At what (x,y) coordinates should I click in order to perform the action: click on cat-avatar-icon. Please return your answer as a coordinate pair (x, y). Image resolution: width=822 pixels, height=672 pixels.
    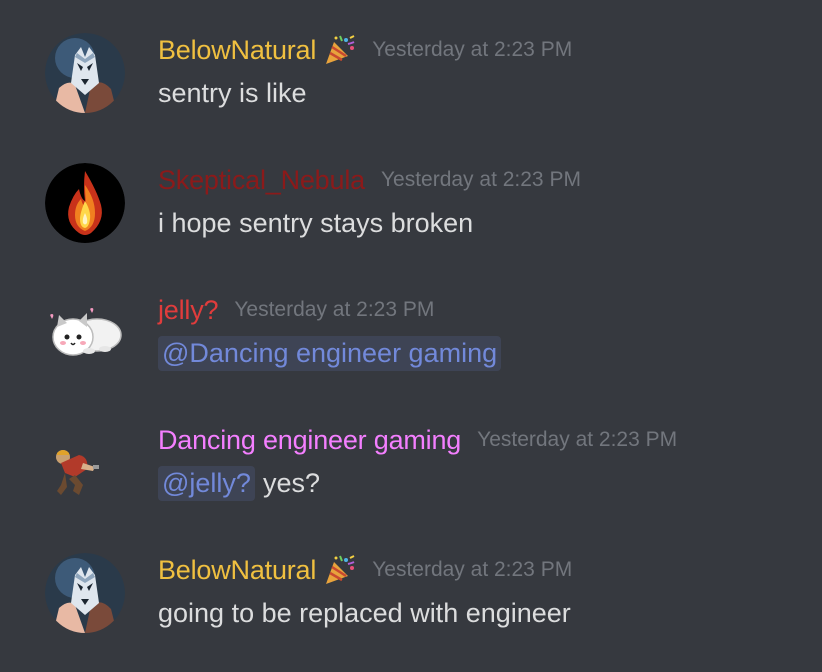
    Looking at the image, I should click on (85, 333).